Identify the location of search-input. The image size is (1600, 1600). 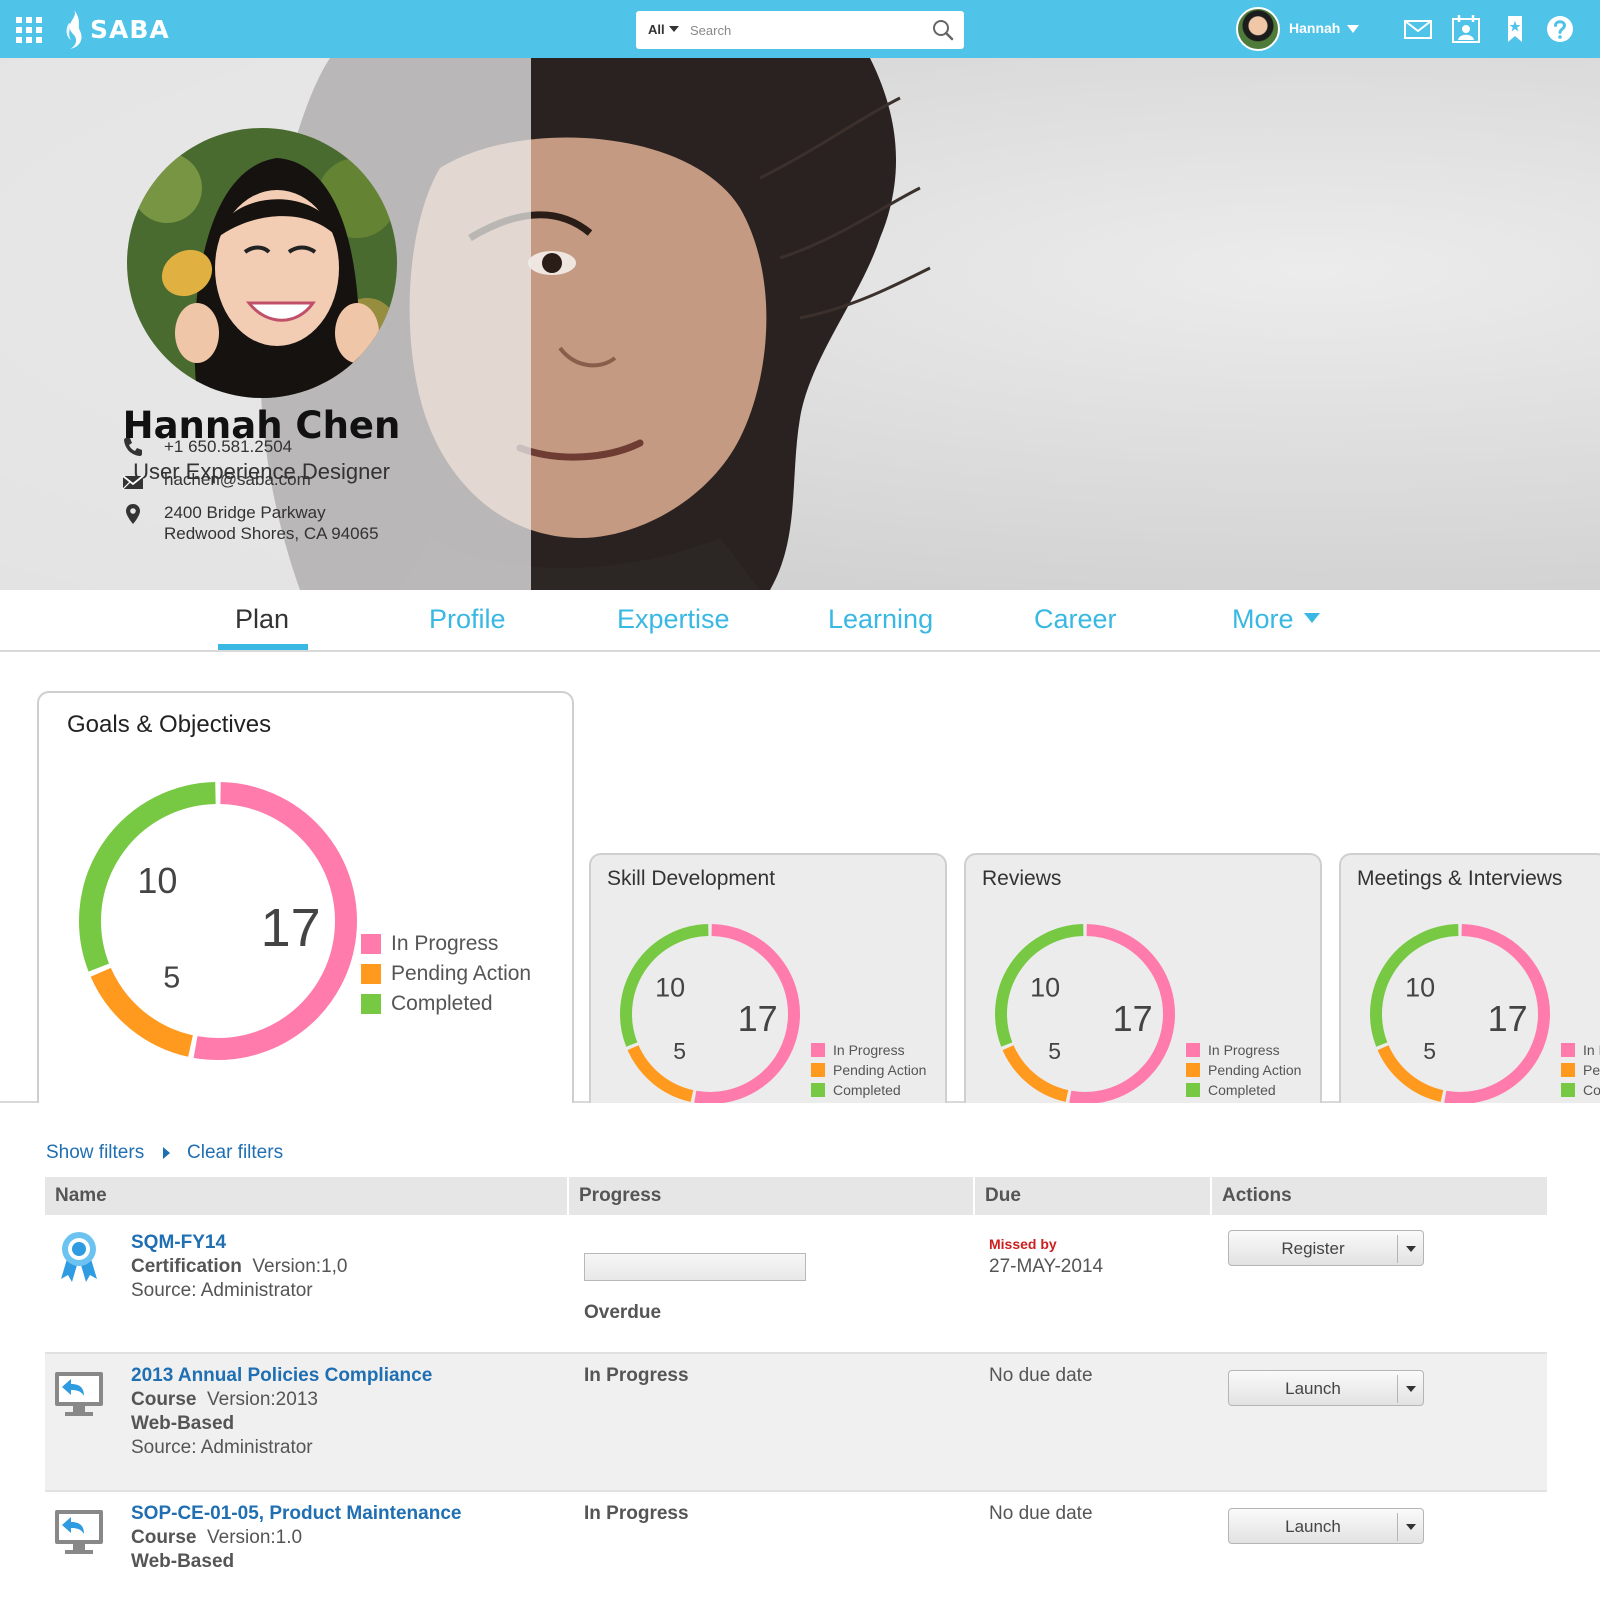
(800, 30).